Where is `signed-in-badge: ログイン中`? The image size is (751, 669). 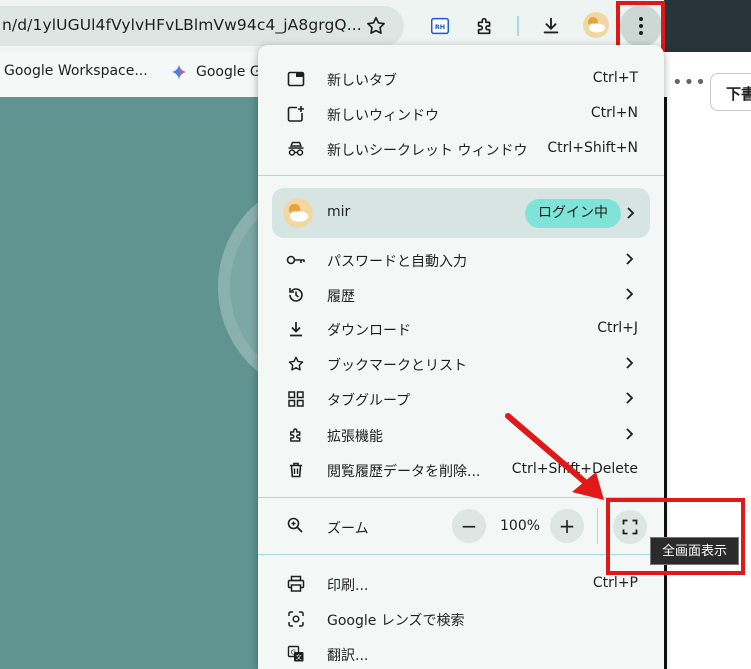
signed-in-badge: ログイン中 is located at coordinates (573, 213).